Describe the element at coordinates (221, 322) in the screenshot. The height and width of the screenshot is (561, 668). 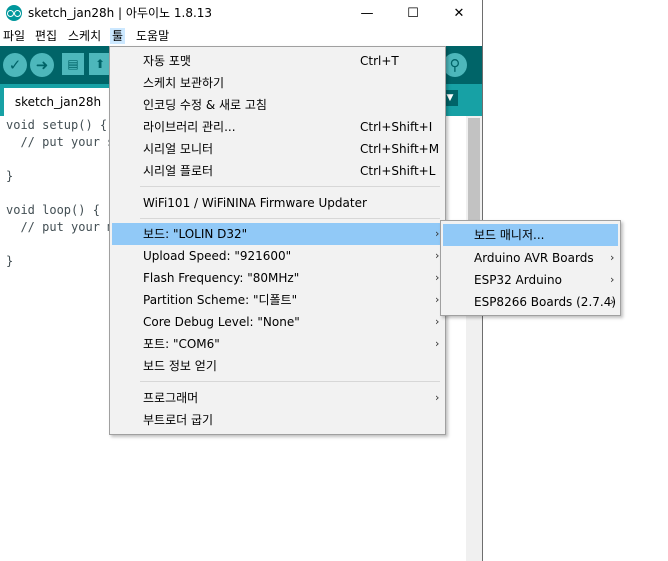
I see `menu-item-label: Core Debug Level: "None"` at that location.